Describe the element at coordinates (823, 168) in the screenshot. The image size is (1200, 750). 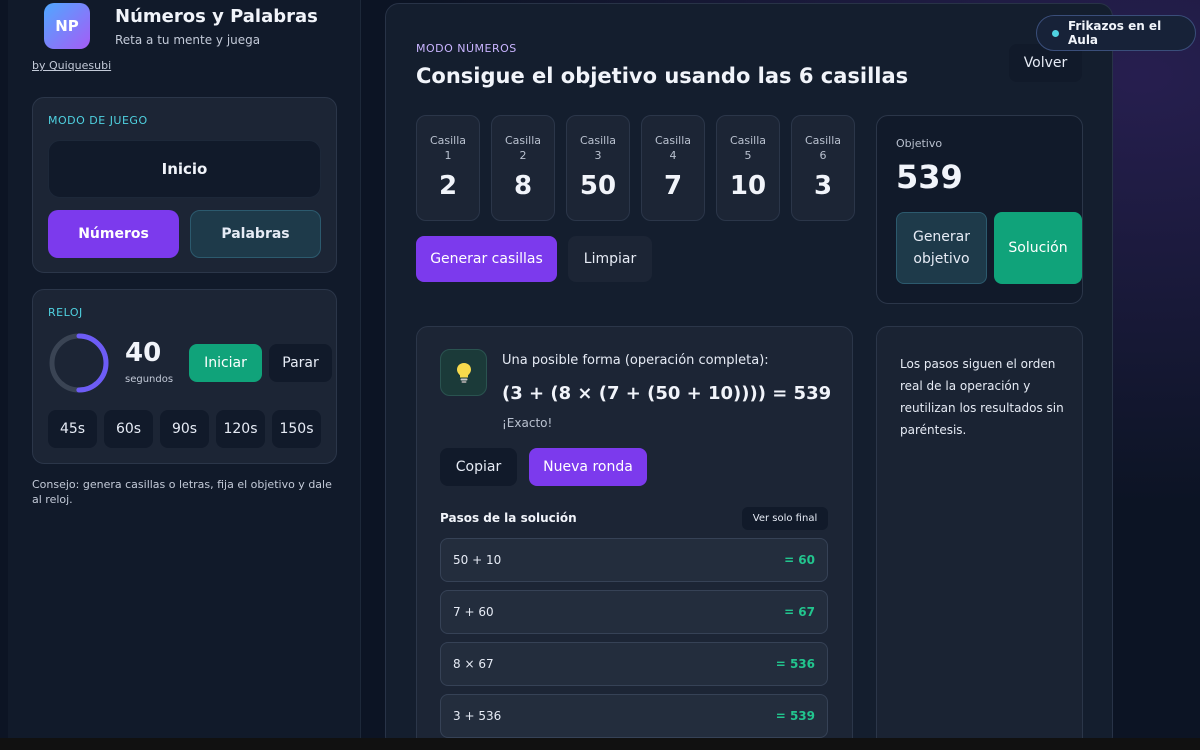
I see `tile-6: Casilla 6 3` at that location.